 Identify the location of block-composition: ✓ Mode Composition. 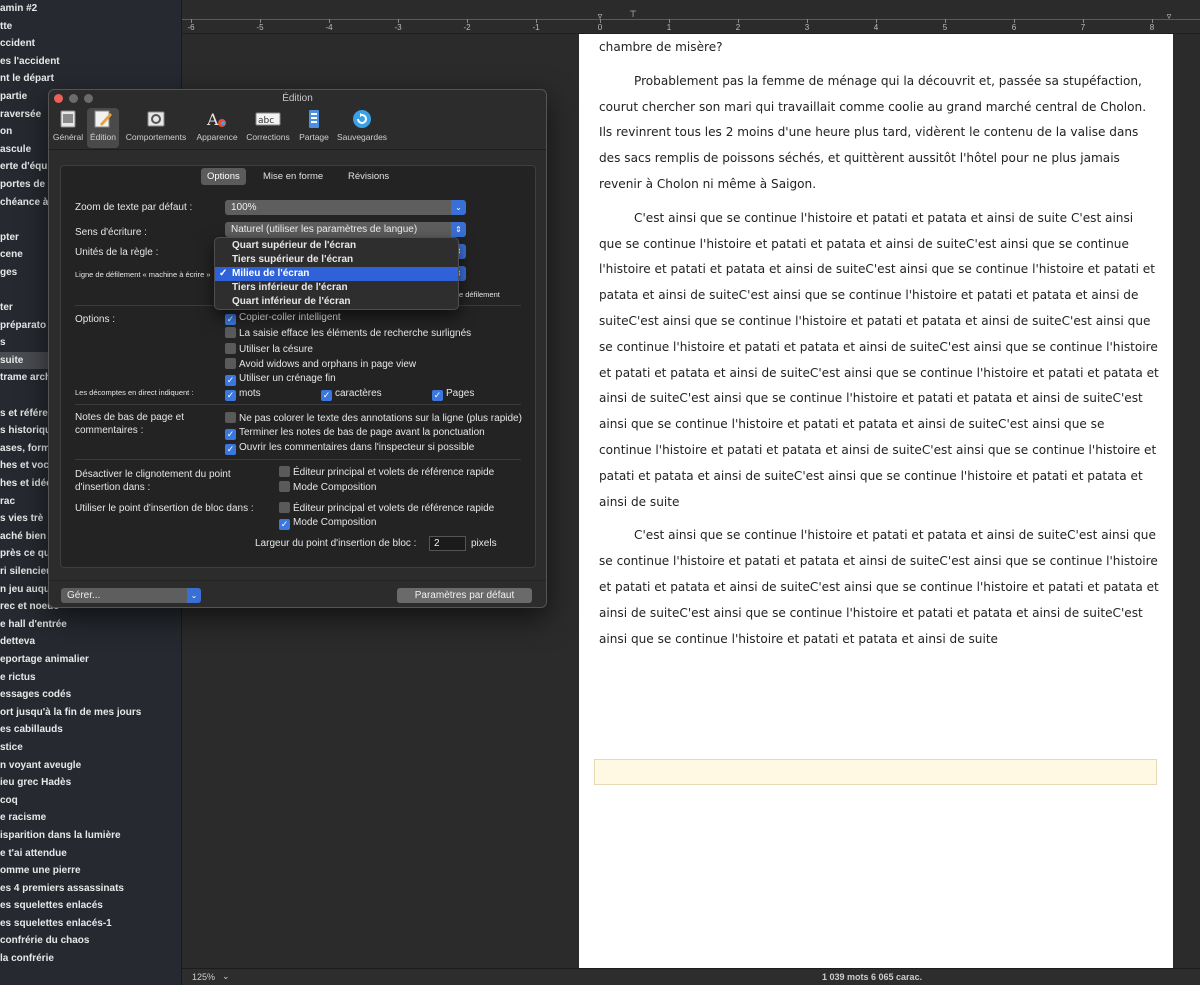
(327, 524).